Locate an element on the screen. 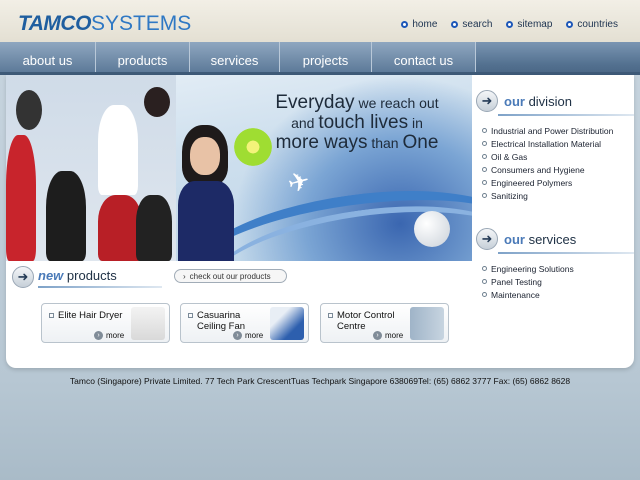 The width and height of the screenshot is (640, 480). product-card-motor-control: Motor Control Centre › more is located at coordinates (384, 323).